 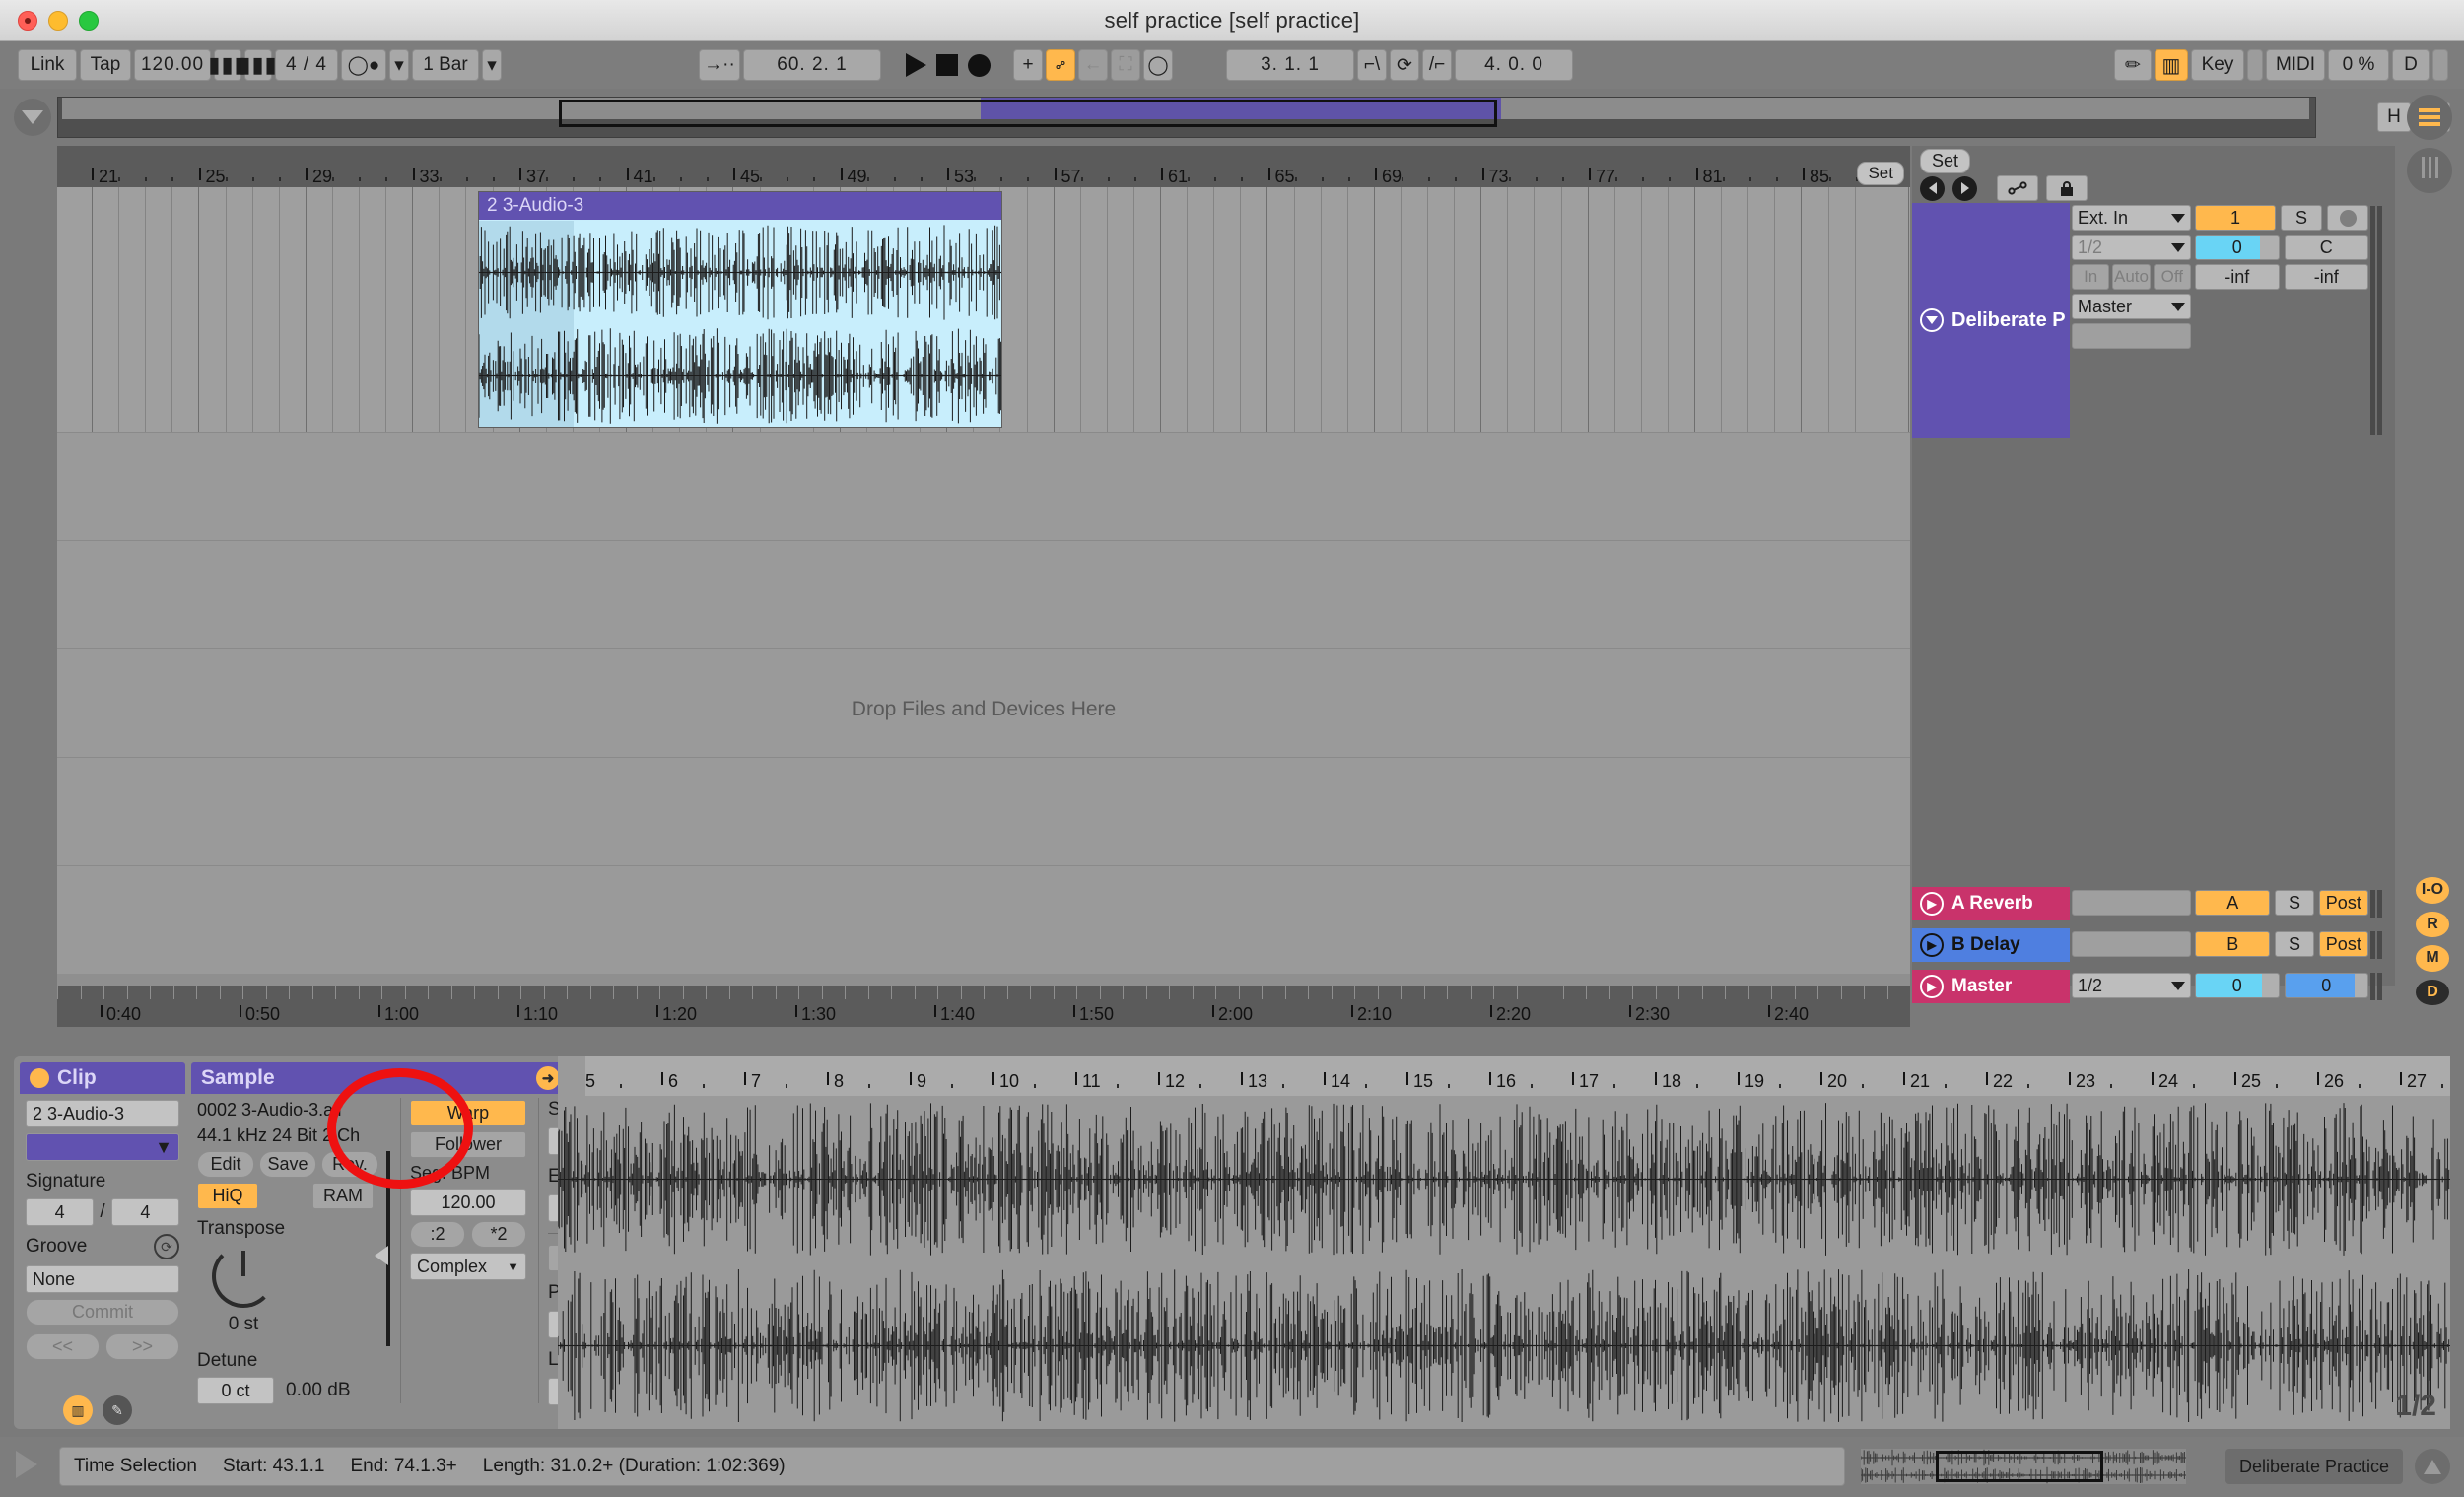 What do you see at coordinates (1932, 320) in the screenshot?
I see `track-fold-icon` at bounding box center [1932, 320].